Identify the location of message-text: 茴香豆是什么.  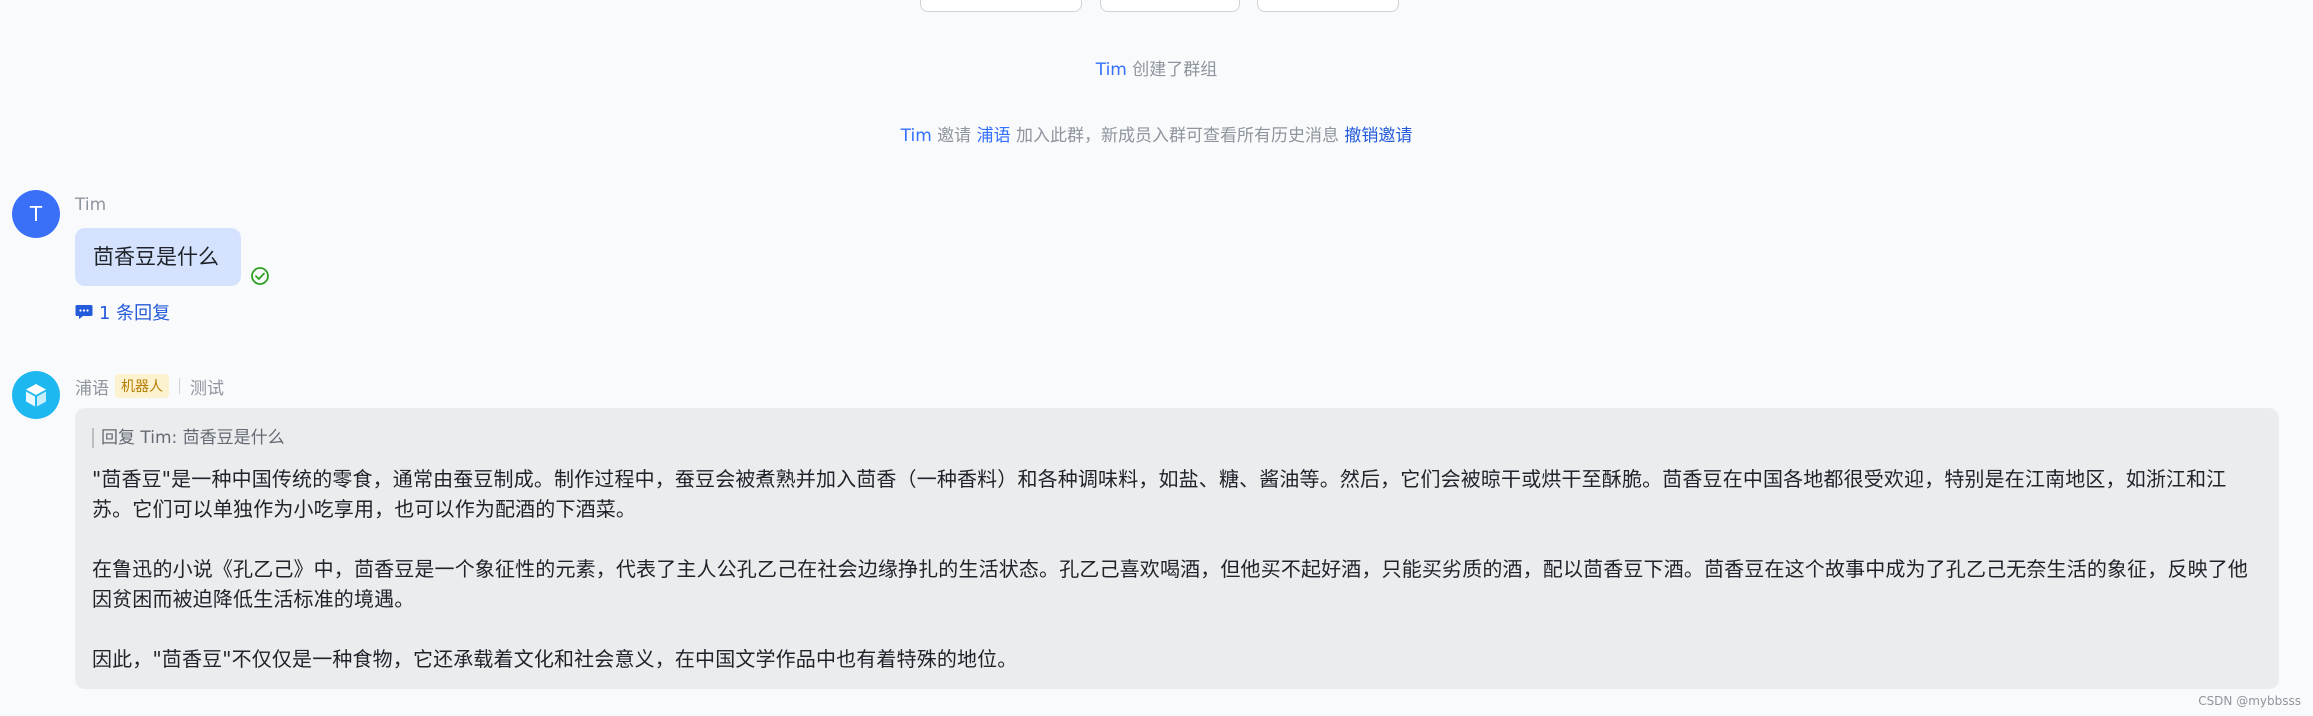
(156, 257).